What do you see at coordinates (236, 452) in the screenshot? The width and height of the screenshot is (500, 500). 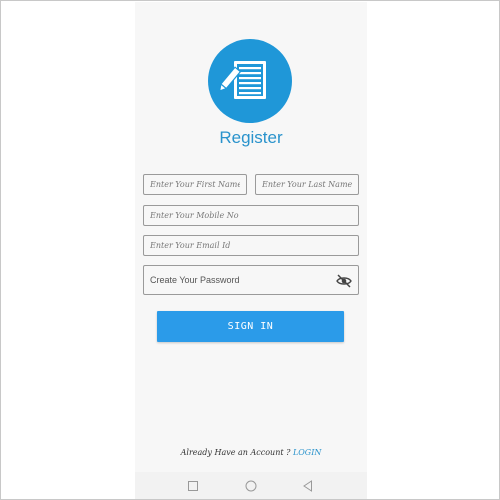 I see `already-account-prompt: Already Have an Account ?` at bounding box center [236, 452].